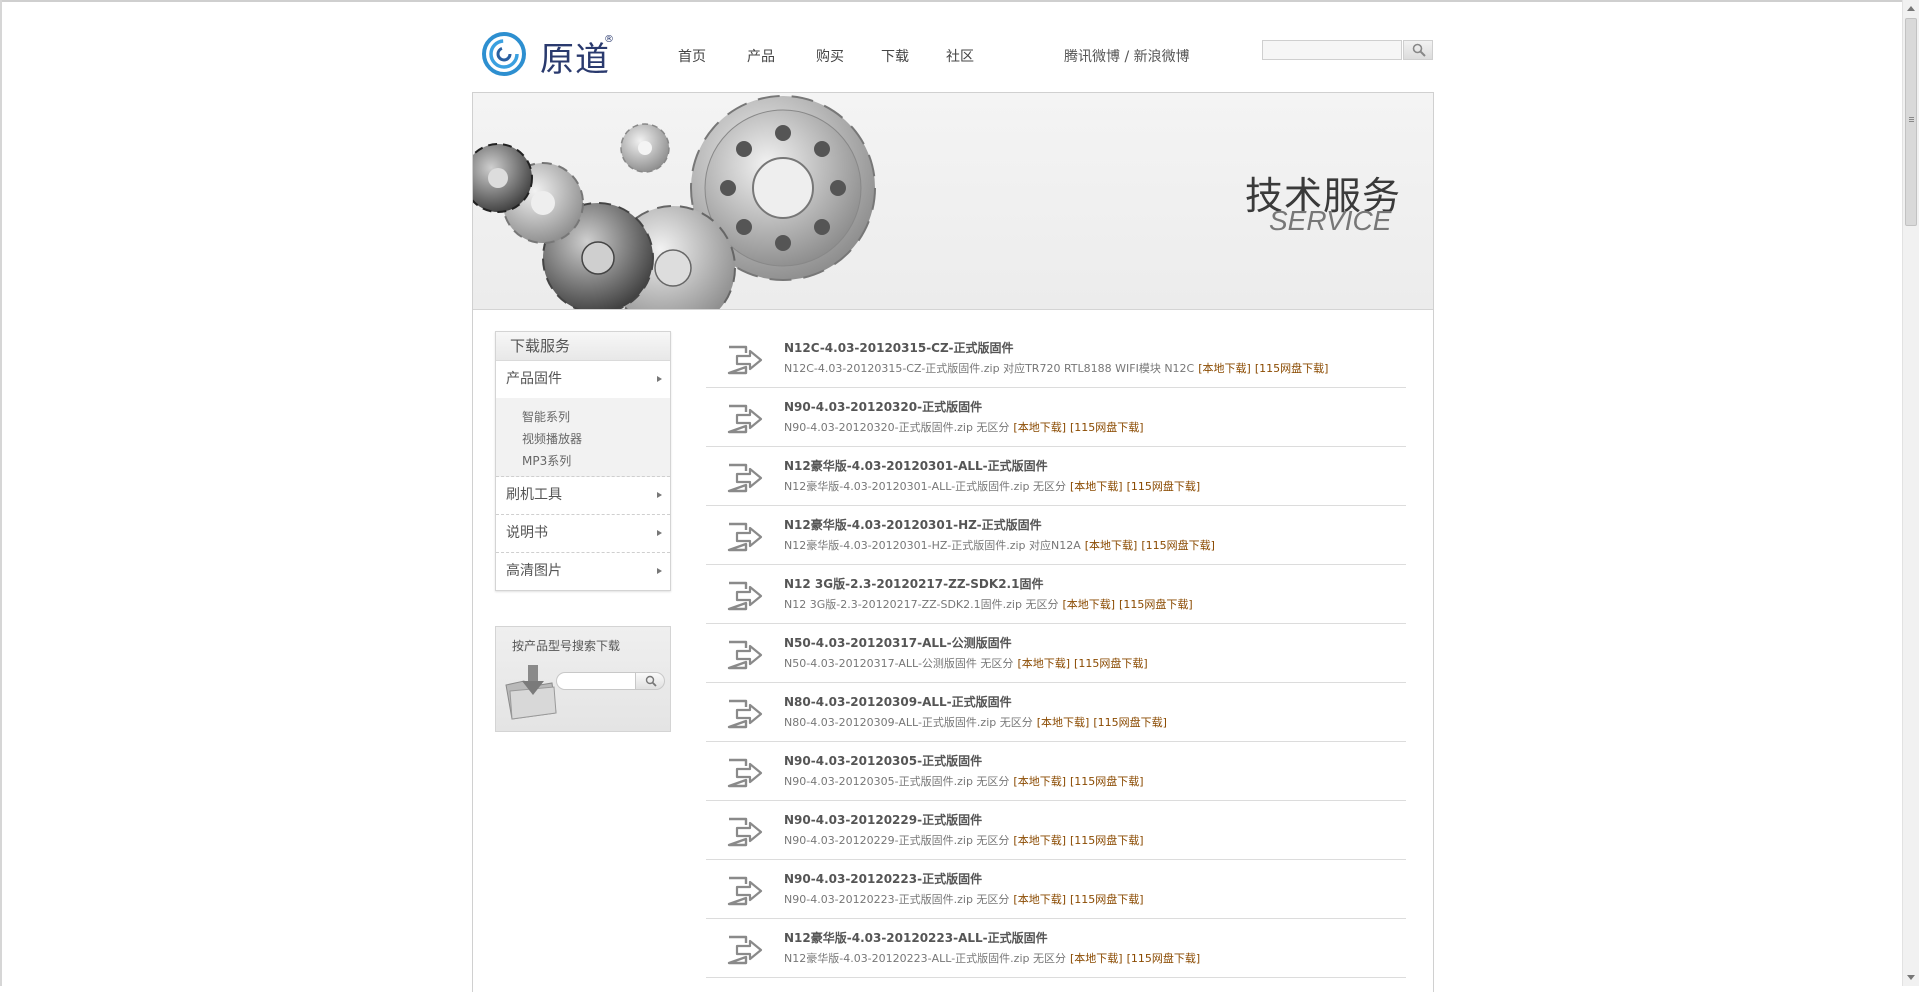 This screenshot has height=992, width=1919. What do you see at coordinates (596, 417) in the screenshot?
I see `submenu-item-smart: 智能系列` at bounding box center [596, 417].